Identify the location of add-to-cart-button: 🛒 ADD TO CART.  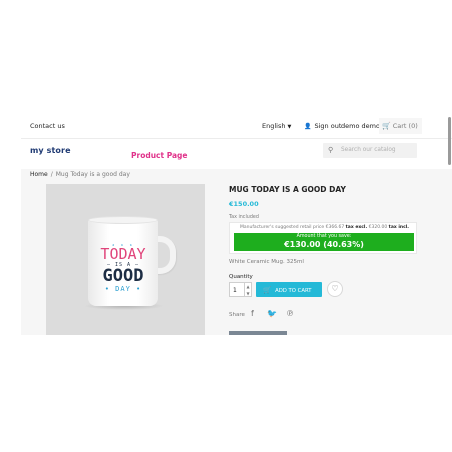
(289, 289).